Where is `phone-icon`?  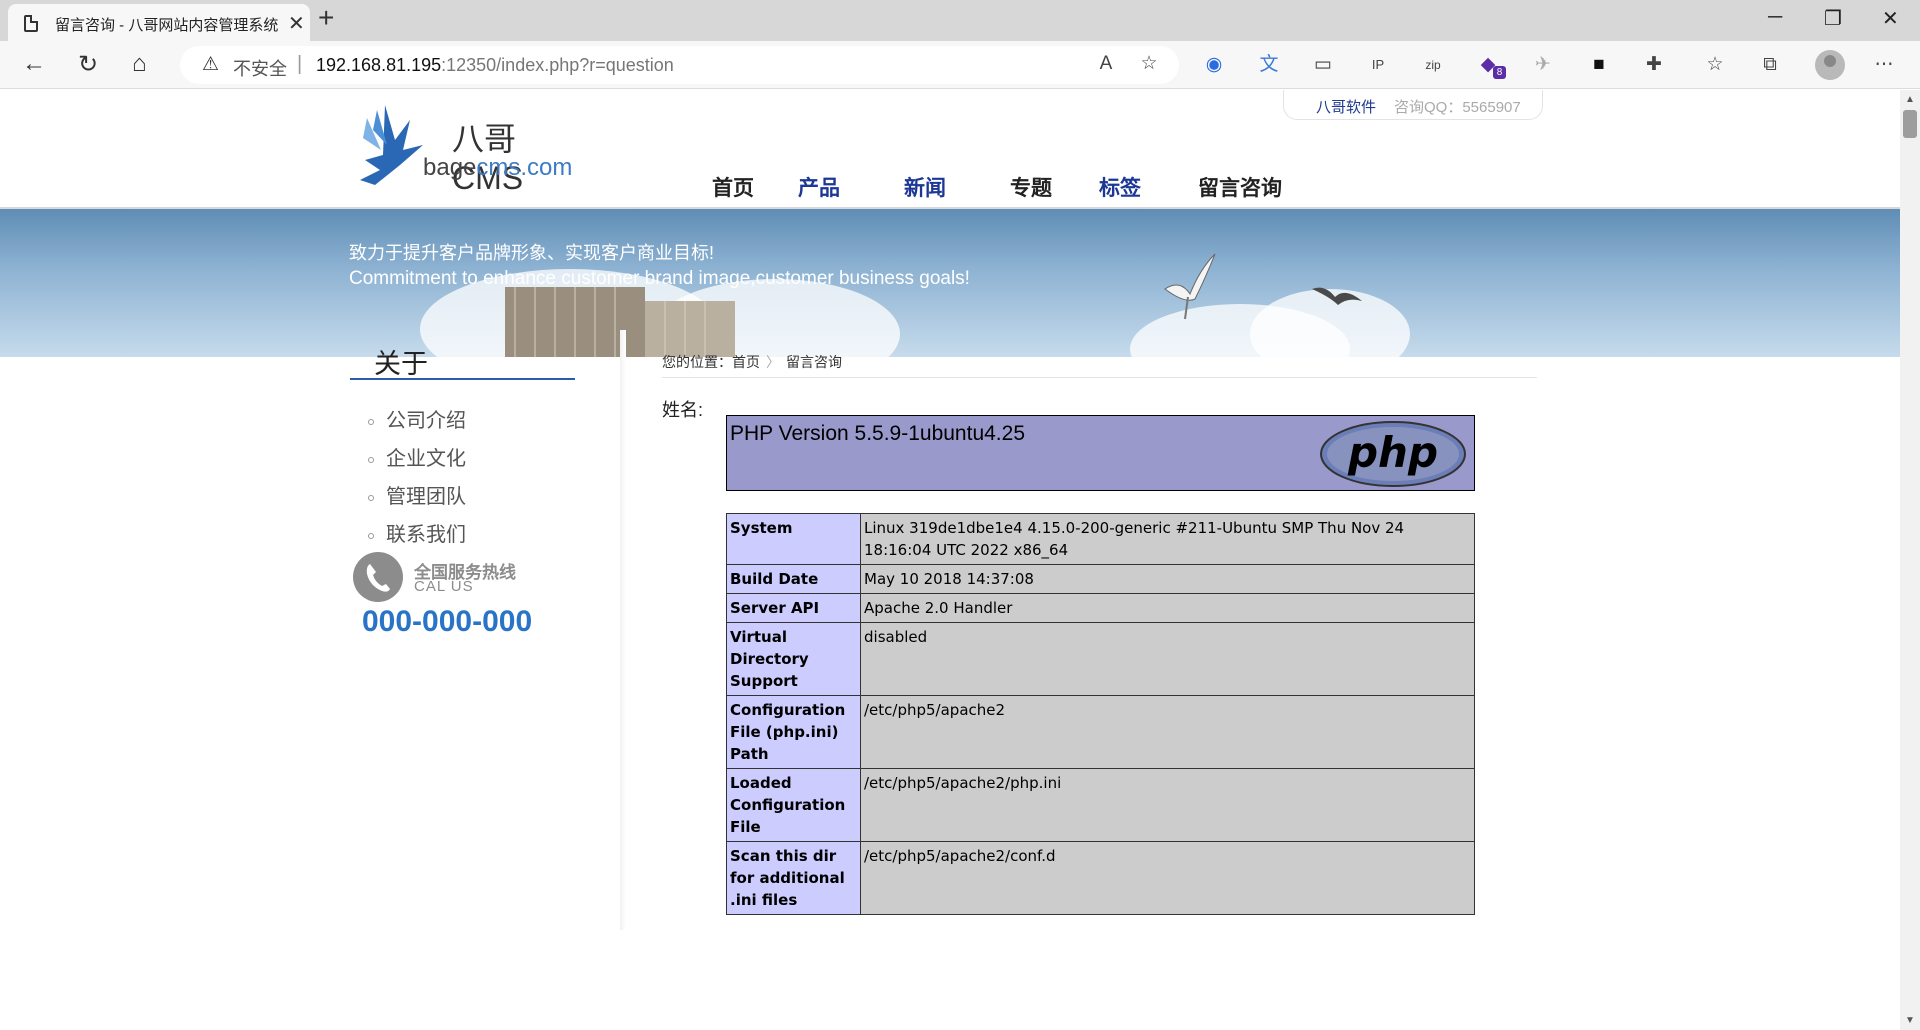
phone-icon is located at coordinates (378, 577).